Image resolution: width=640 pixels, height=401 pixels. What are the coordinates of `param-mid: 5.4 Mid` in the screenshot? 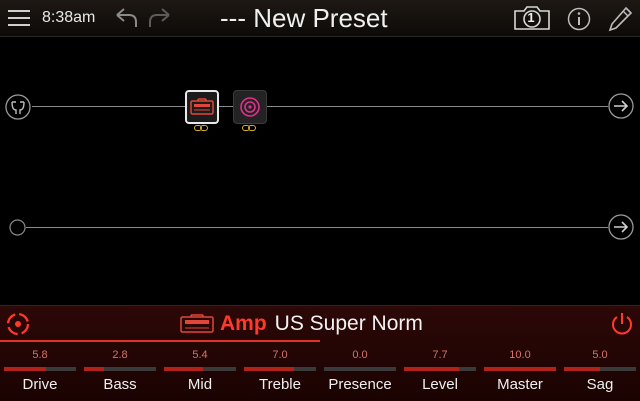 It's located at (200, 373).